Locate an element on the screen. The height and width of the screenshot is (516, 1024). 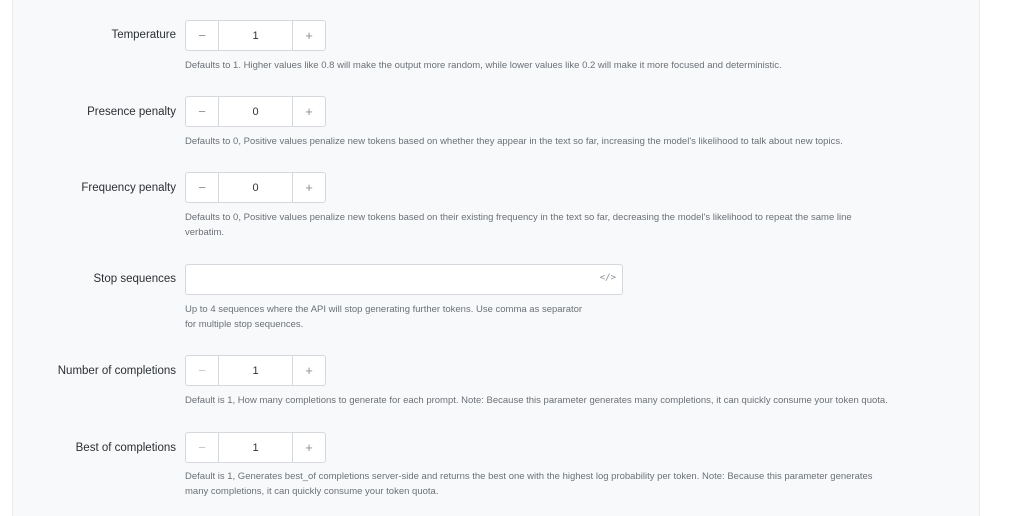
presence-penalty-value: 0 is located at coordinates (255, 111).